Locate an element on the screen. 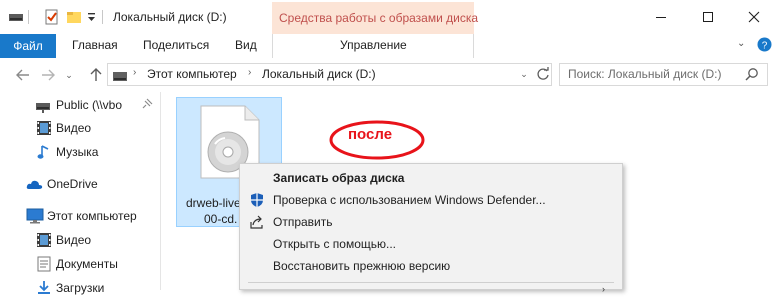 This screenshot has width=778, height=299. share-icon is located at coordinates (257, 222).